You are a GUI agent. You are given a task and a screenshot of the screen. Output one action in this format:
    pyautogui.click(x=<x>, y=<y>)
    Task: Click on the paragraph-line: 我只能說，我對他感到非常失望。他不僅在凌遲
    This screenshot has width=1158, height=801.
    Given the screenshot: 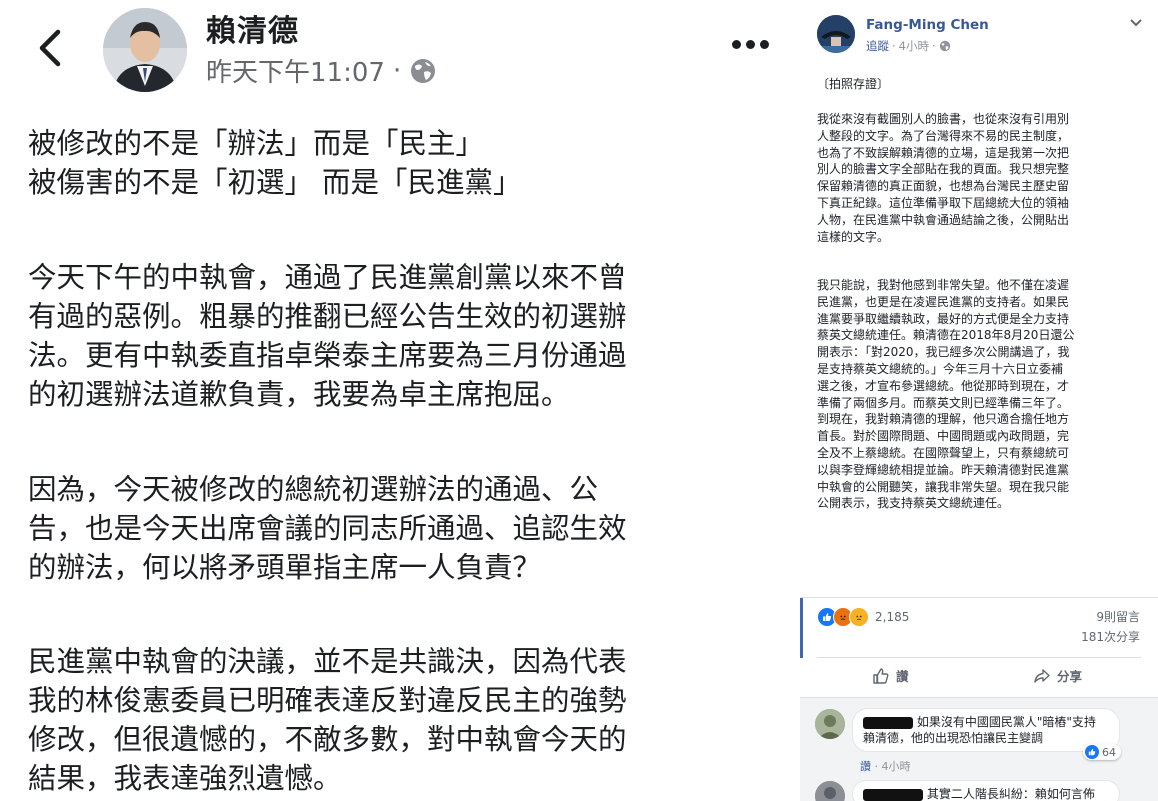 What is the action you would take?
    pyautogui.click(x=943, y=285)
    